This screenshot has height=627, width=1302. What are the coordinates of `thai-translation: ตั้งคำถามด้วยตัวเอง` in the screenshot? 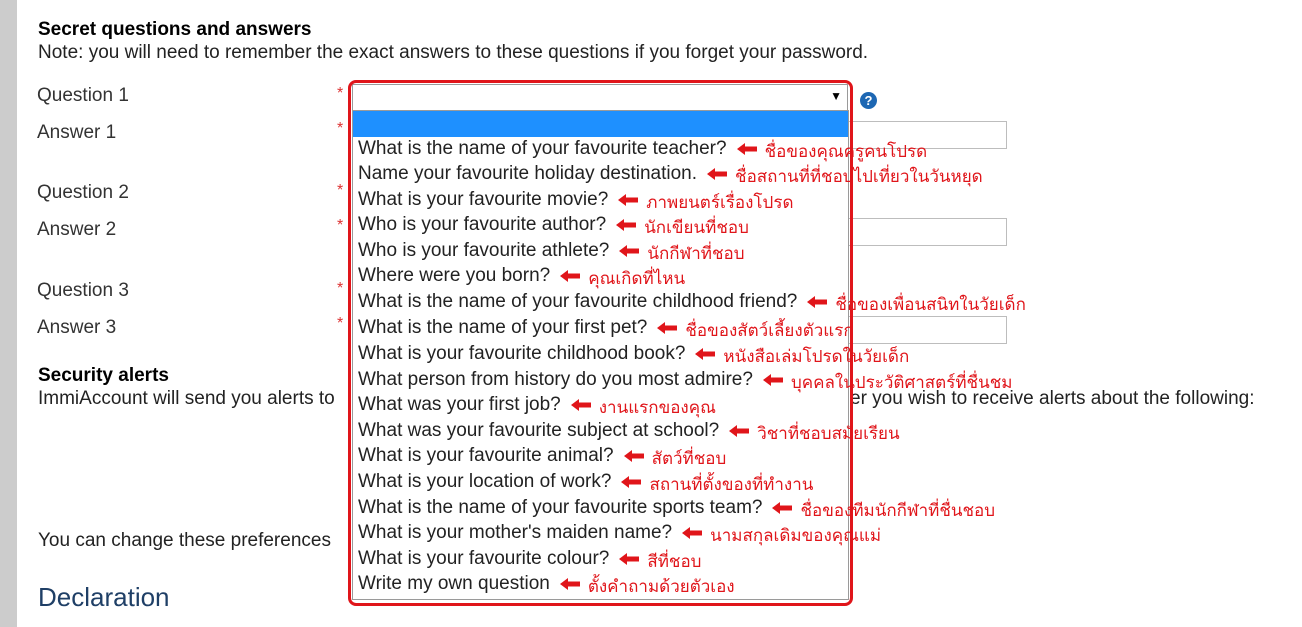 It's located at (661, 587).